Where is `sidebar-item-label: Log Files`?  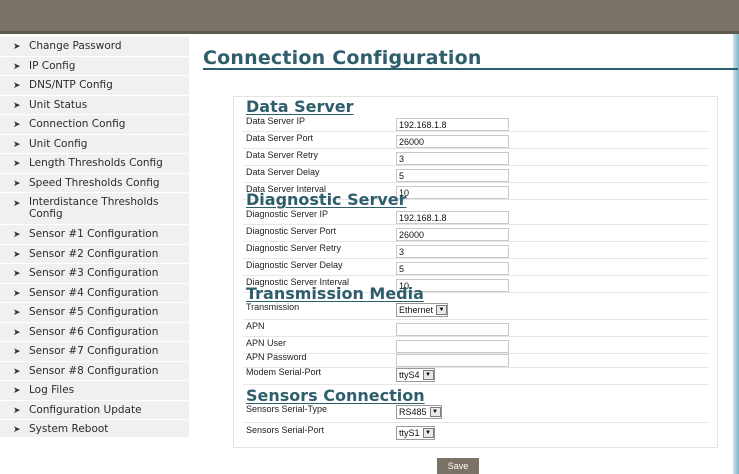 sidebar-item-label: Log Files is located at coordinates (52, 390).